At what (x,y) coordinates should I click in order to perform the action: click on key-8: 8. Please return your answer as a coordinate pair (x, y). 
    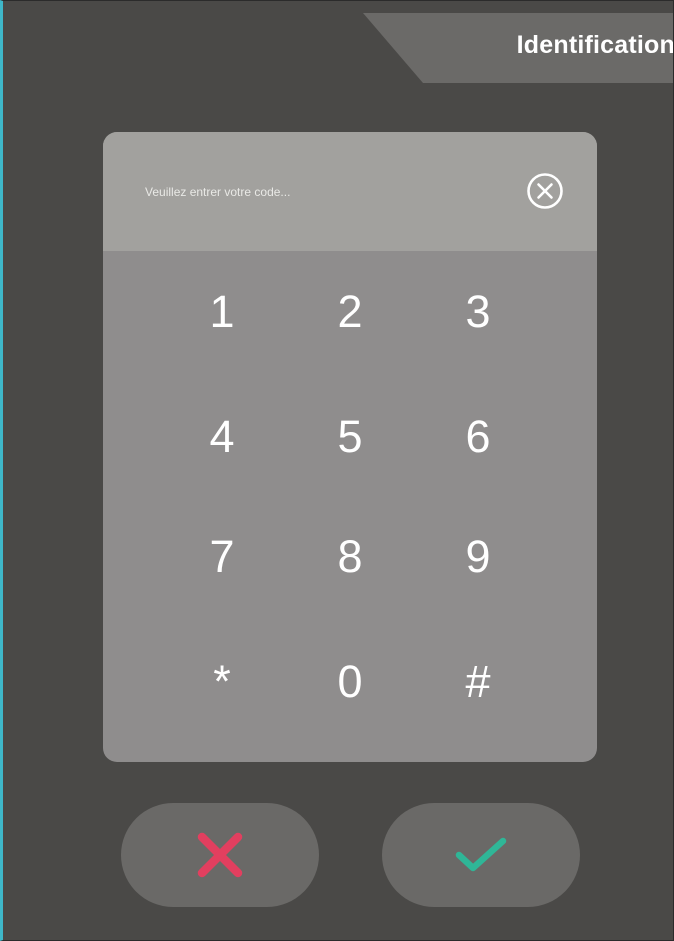
    Looking at the image, I should click on (350, 557).